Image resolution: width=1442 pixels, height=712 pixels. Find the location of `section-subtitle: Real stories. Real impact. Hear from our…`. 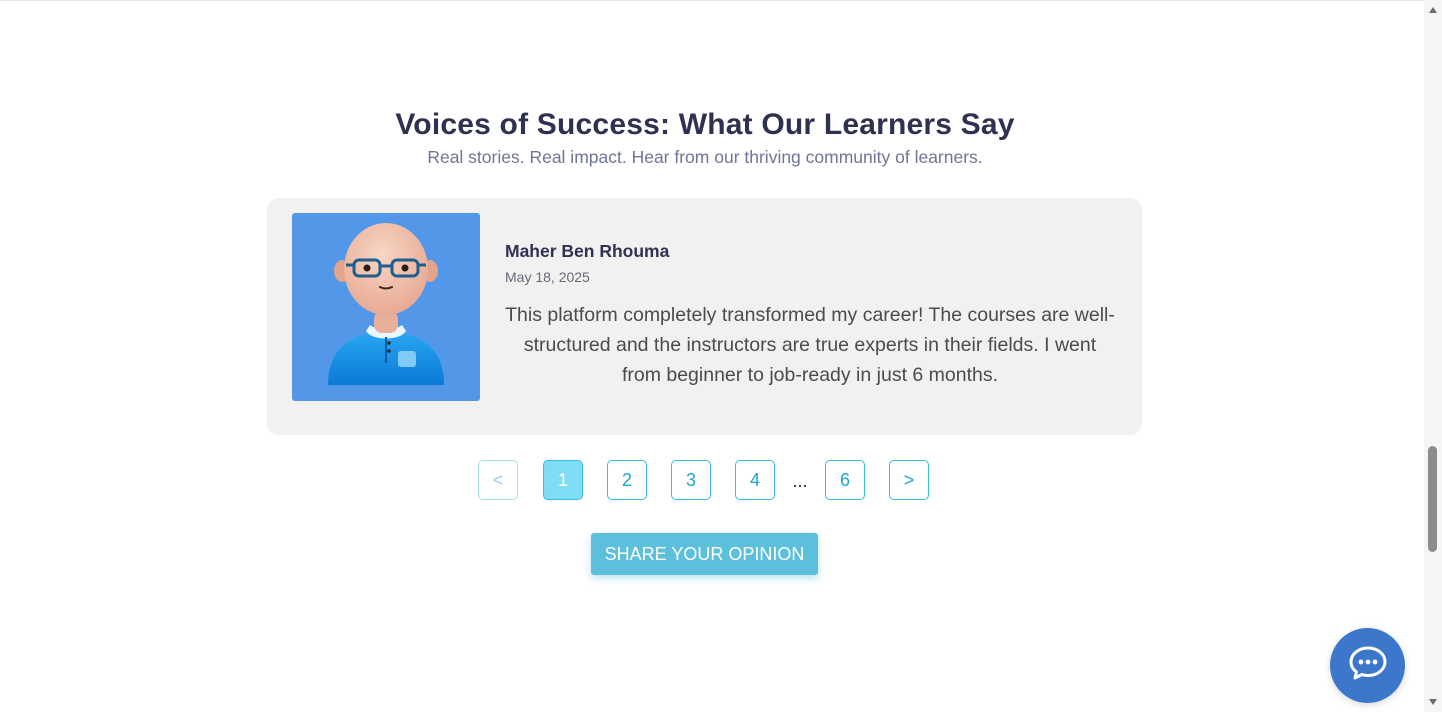

section-subtitle: Real stories. Real impact. Hear from our… is located at coordinates (705, 157).